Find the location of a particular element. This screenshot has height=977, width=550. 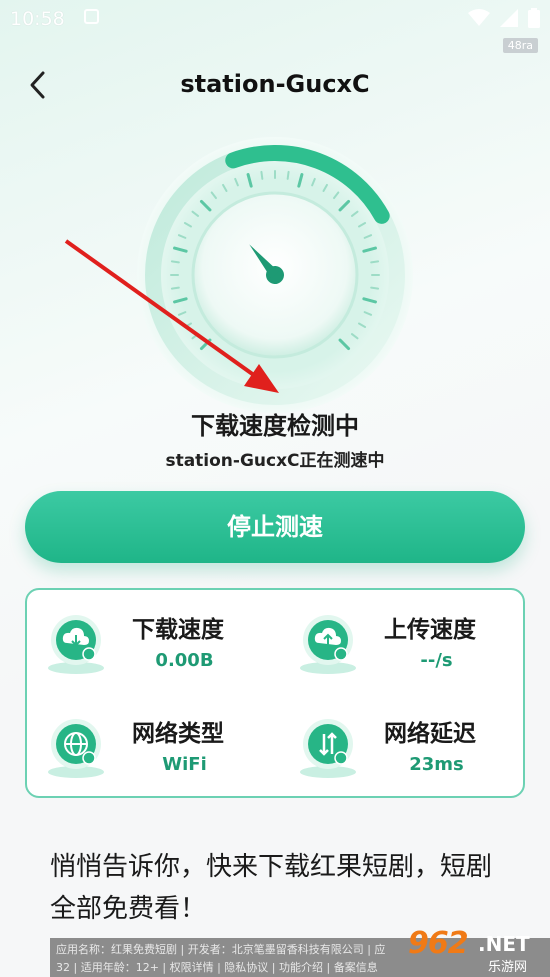

notification-icon is located at coordinates (91, 16).